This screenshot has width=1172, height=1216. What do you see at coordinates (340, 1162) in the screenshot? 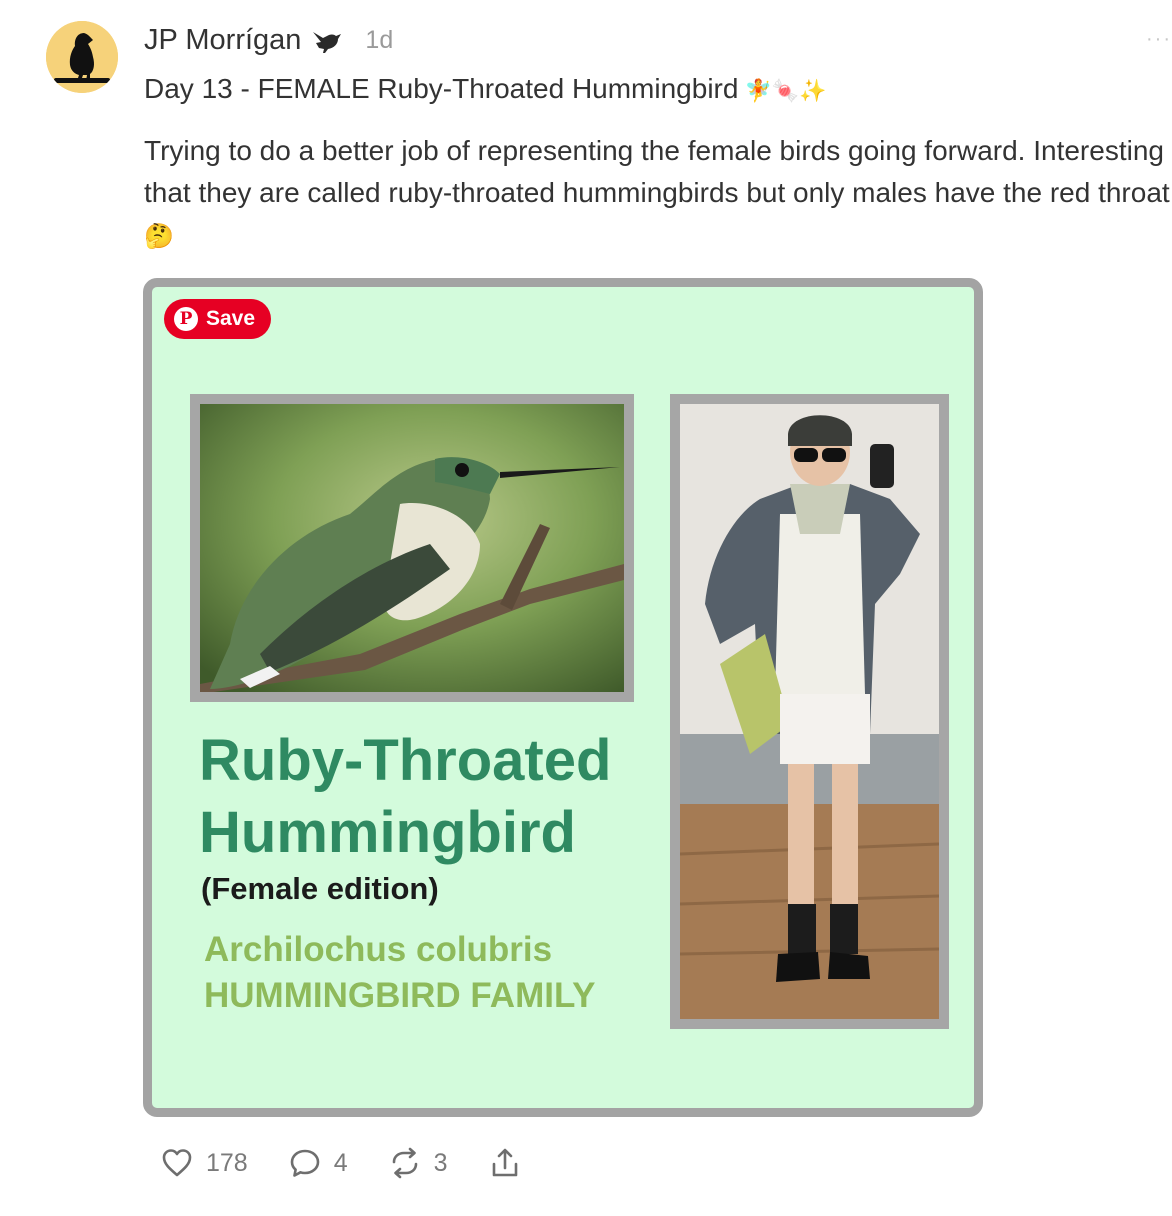
I see `comment-count: 4` at bounding box center [340, 1162].